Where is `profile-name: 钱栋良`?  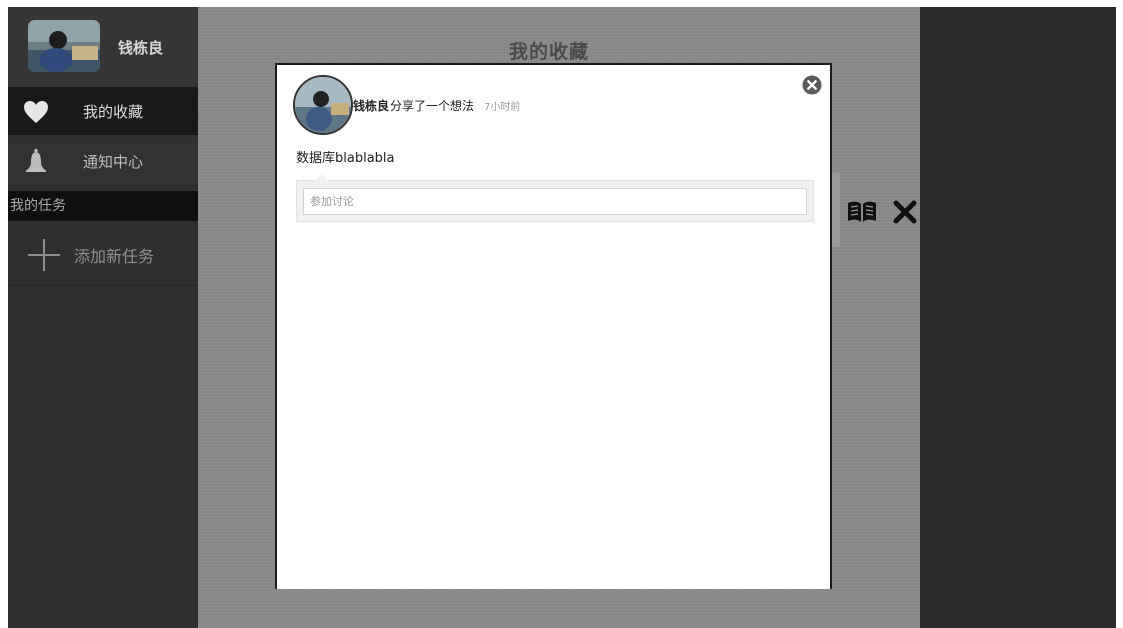
profile-name: 钱栋良 is located at coordinates (141, 48).